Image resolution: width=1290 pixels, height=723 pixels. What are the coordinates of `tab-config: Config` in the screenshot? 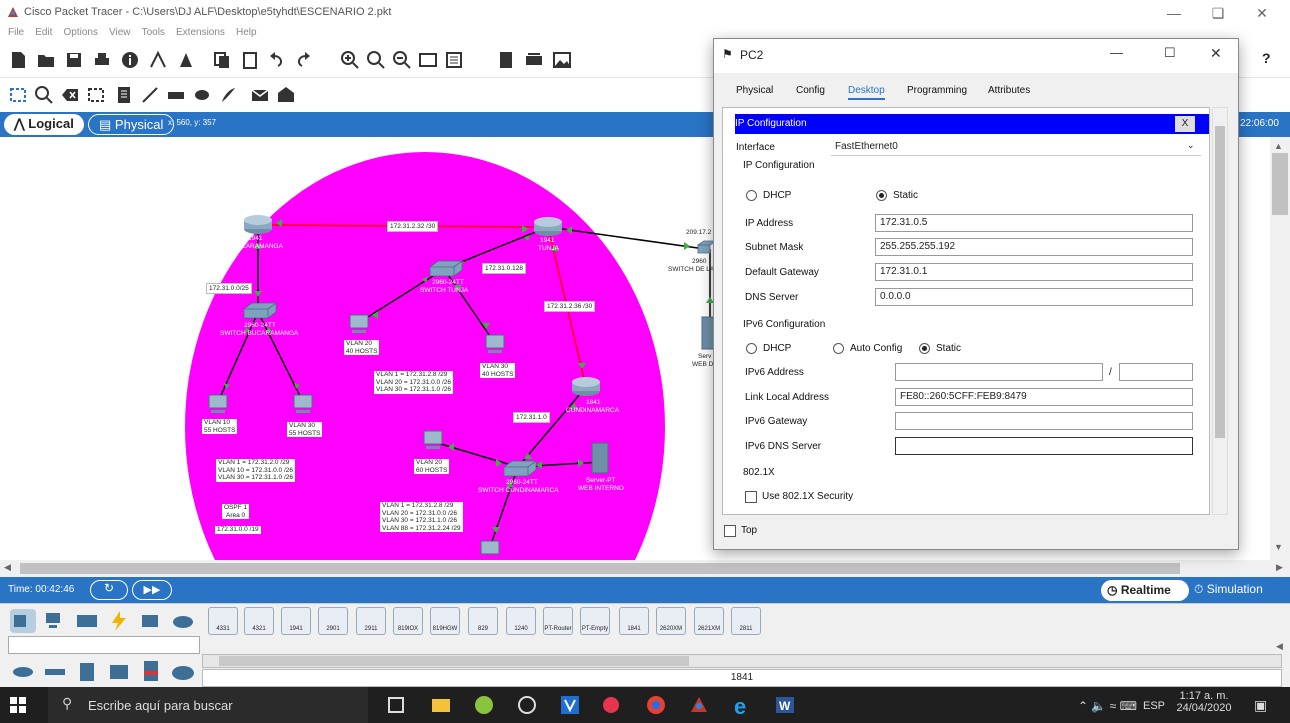 It's located at (810, 90).